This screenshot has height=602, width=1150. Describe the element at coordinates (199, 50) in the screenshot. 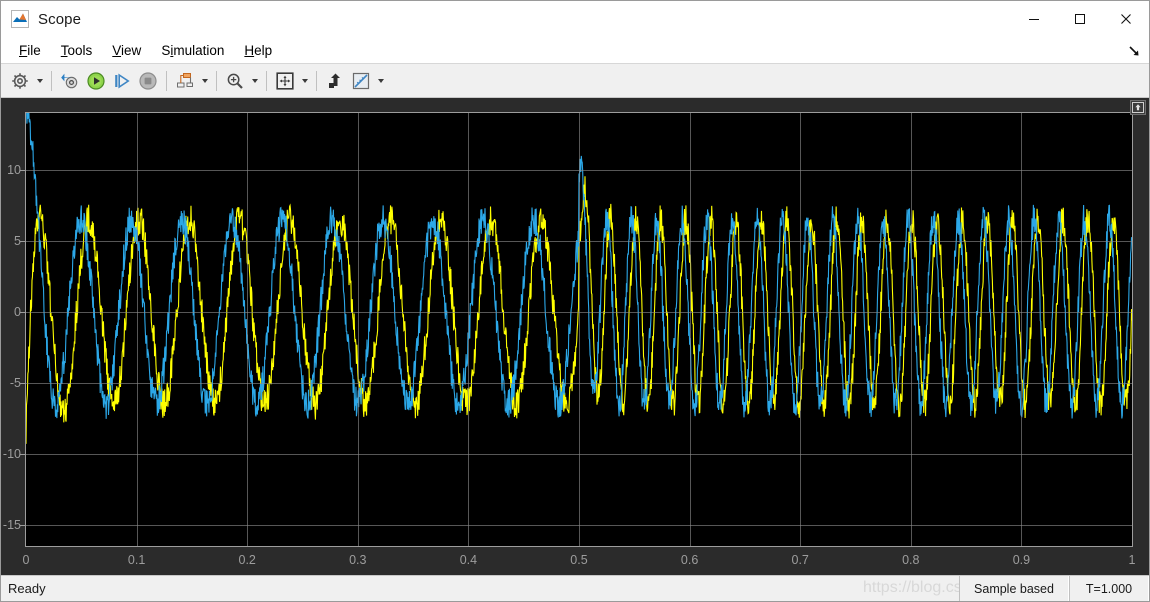

I see `menu-simulation-label-rest: mulation` at that location.